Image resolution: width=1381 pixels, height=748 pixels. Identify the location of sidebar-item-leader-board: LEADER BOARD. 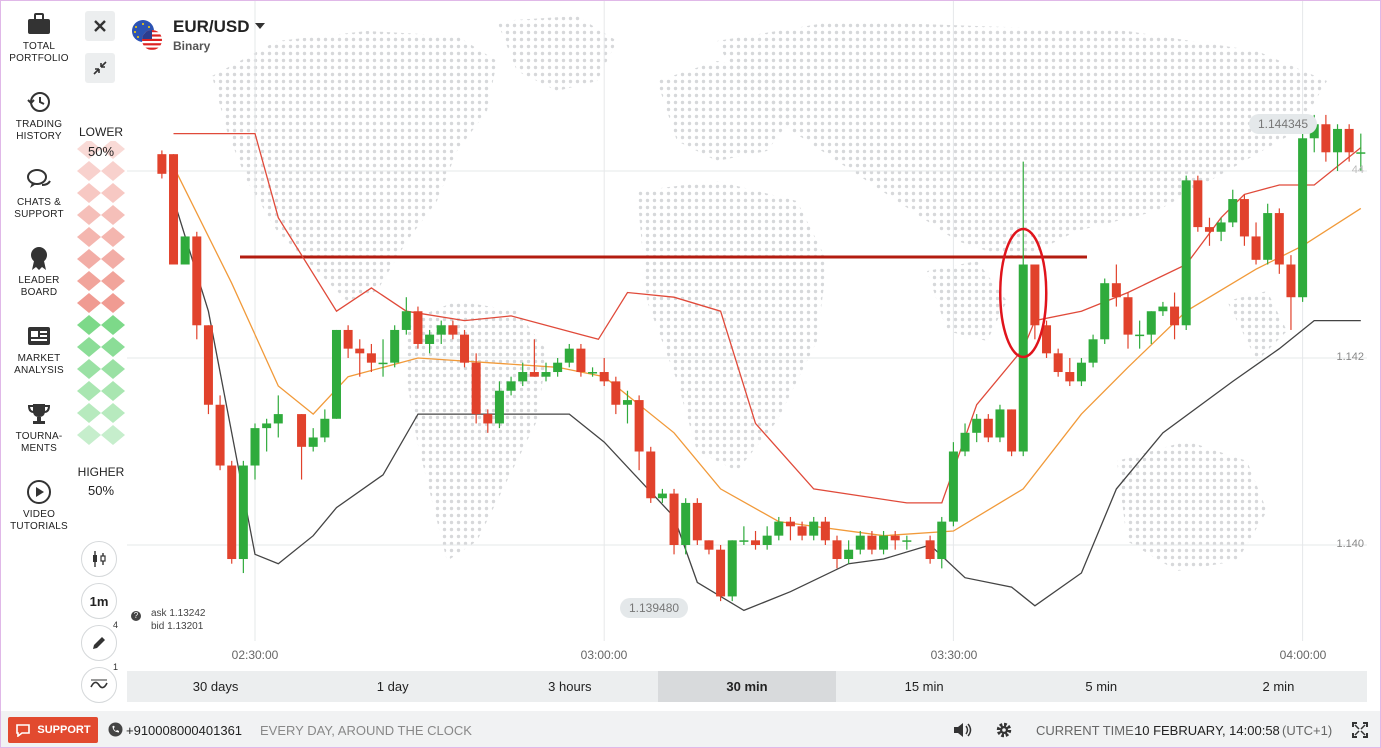
(39, 272).